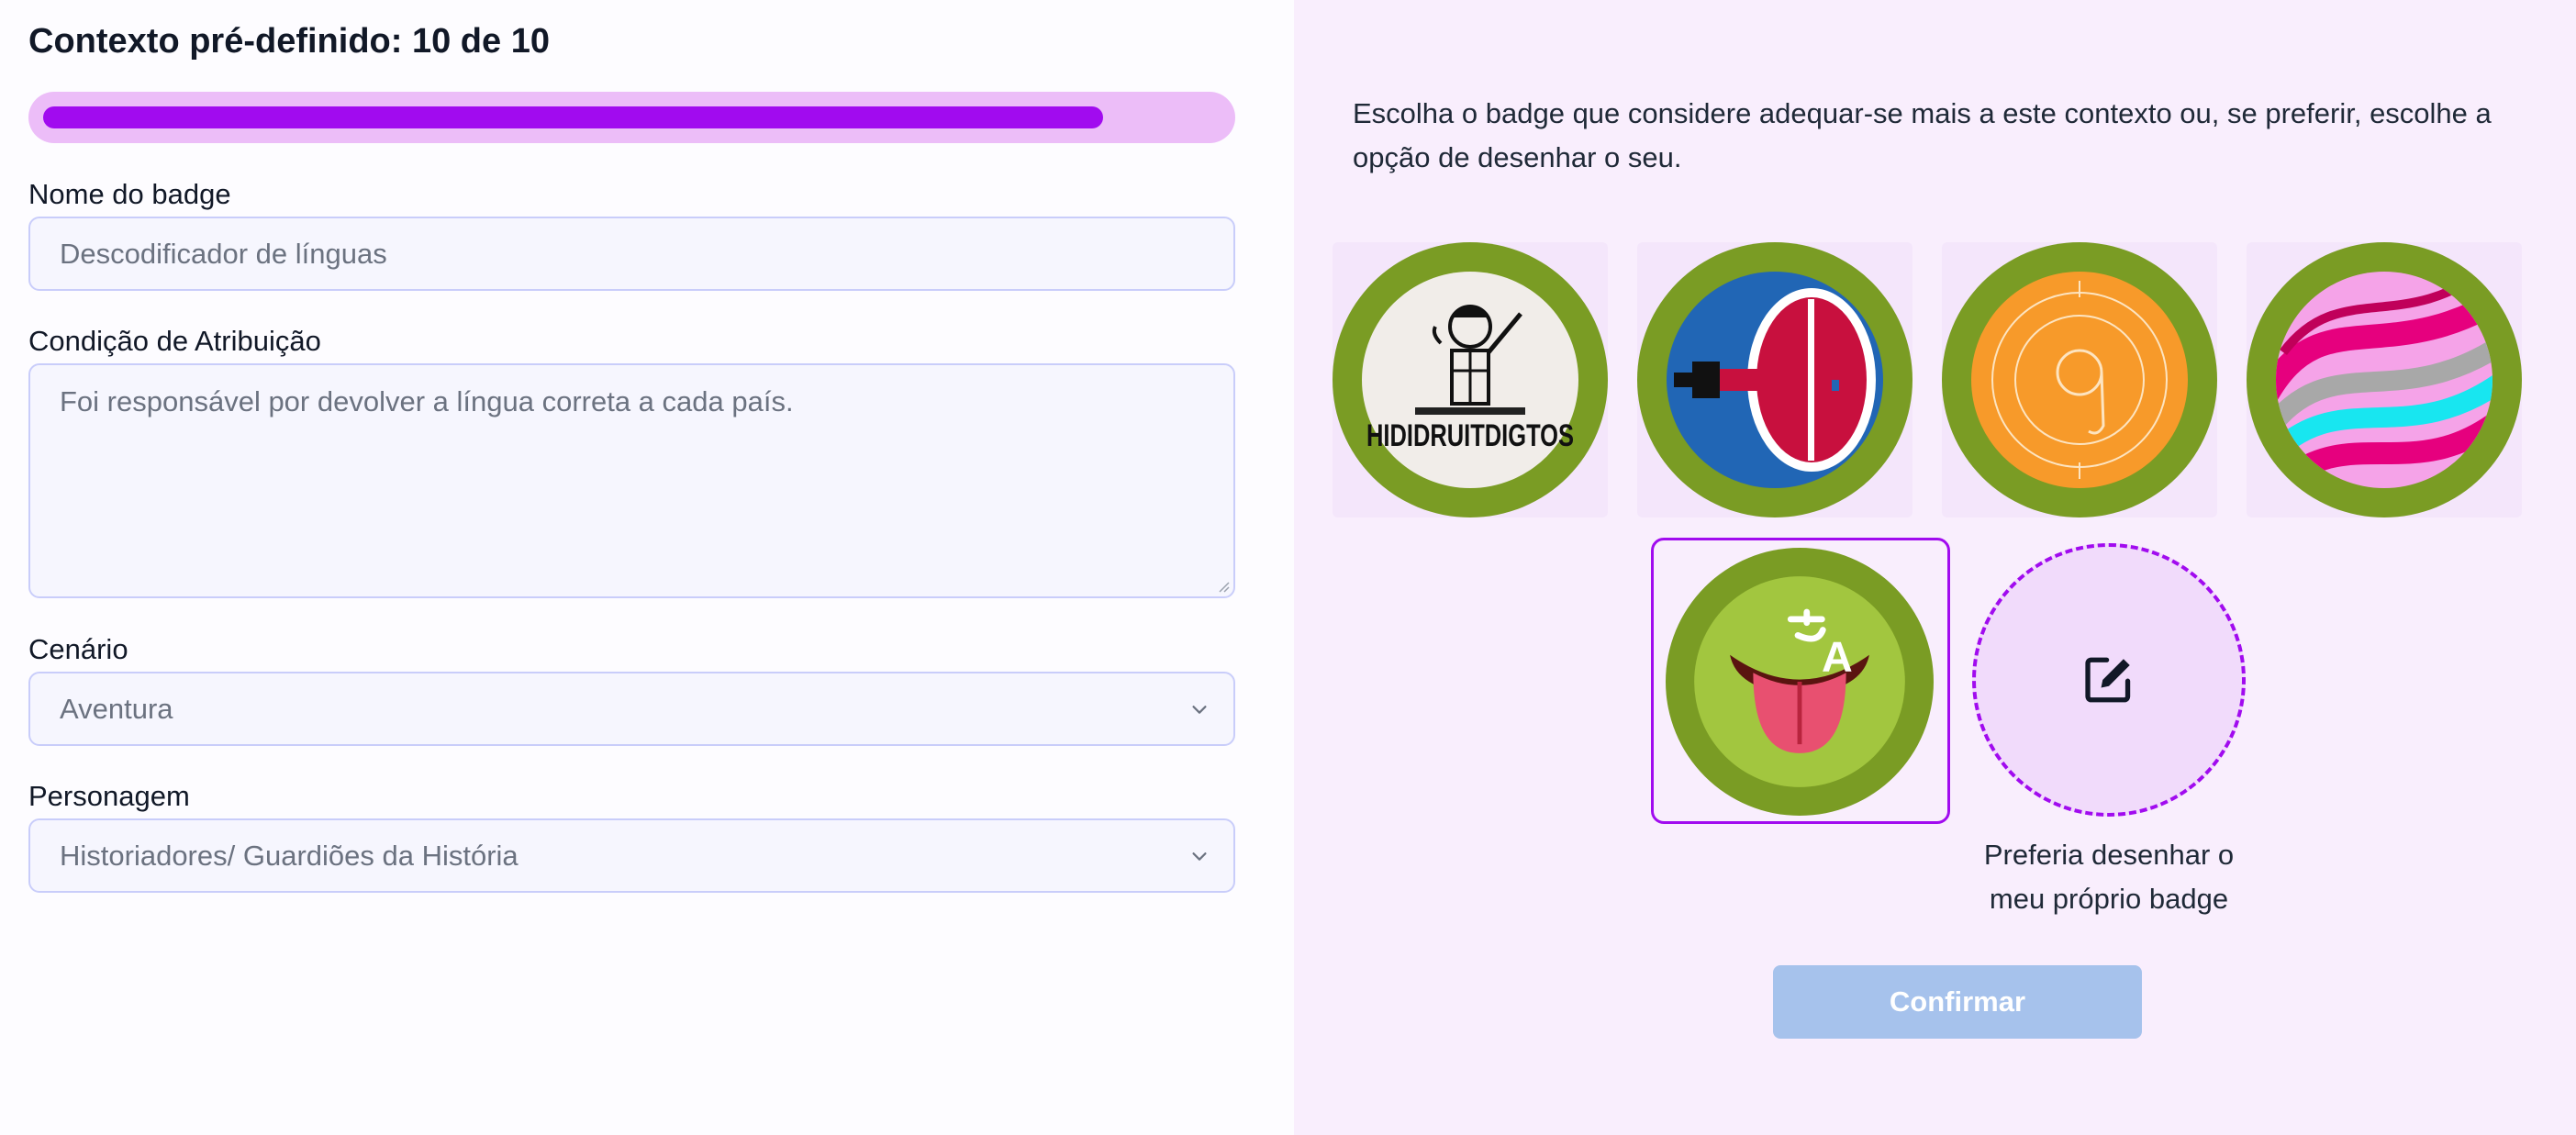 Image resolution: width=2576 pixels, height=1135 pixels. I want to click on badge-1-text: HIDIDRUITDIGTOS, so click(1470, 435).